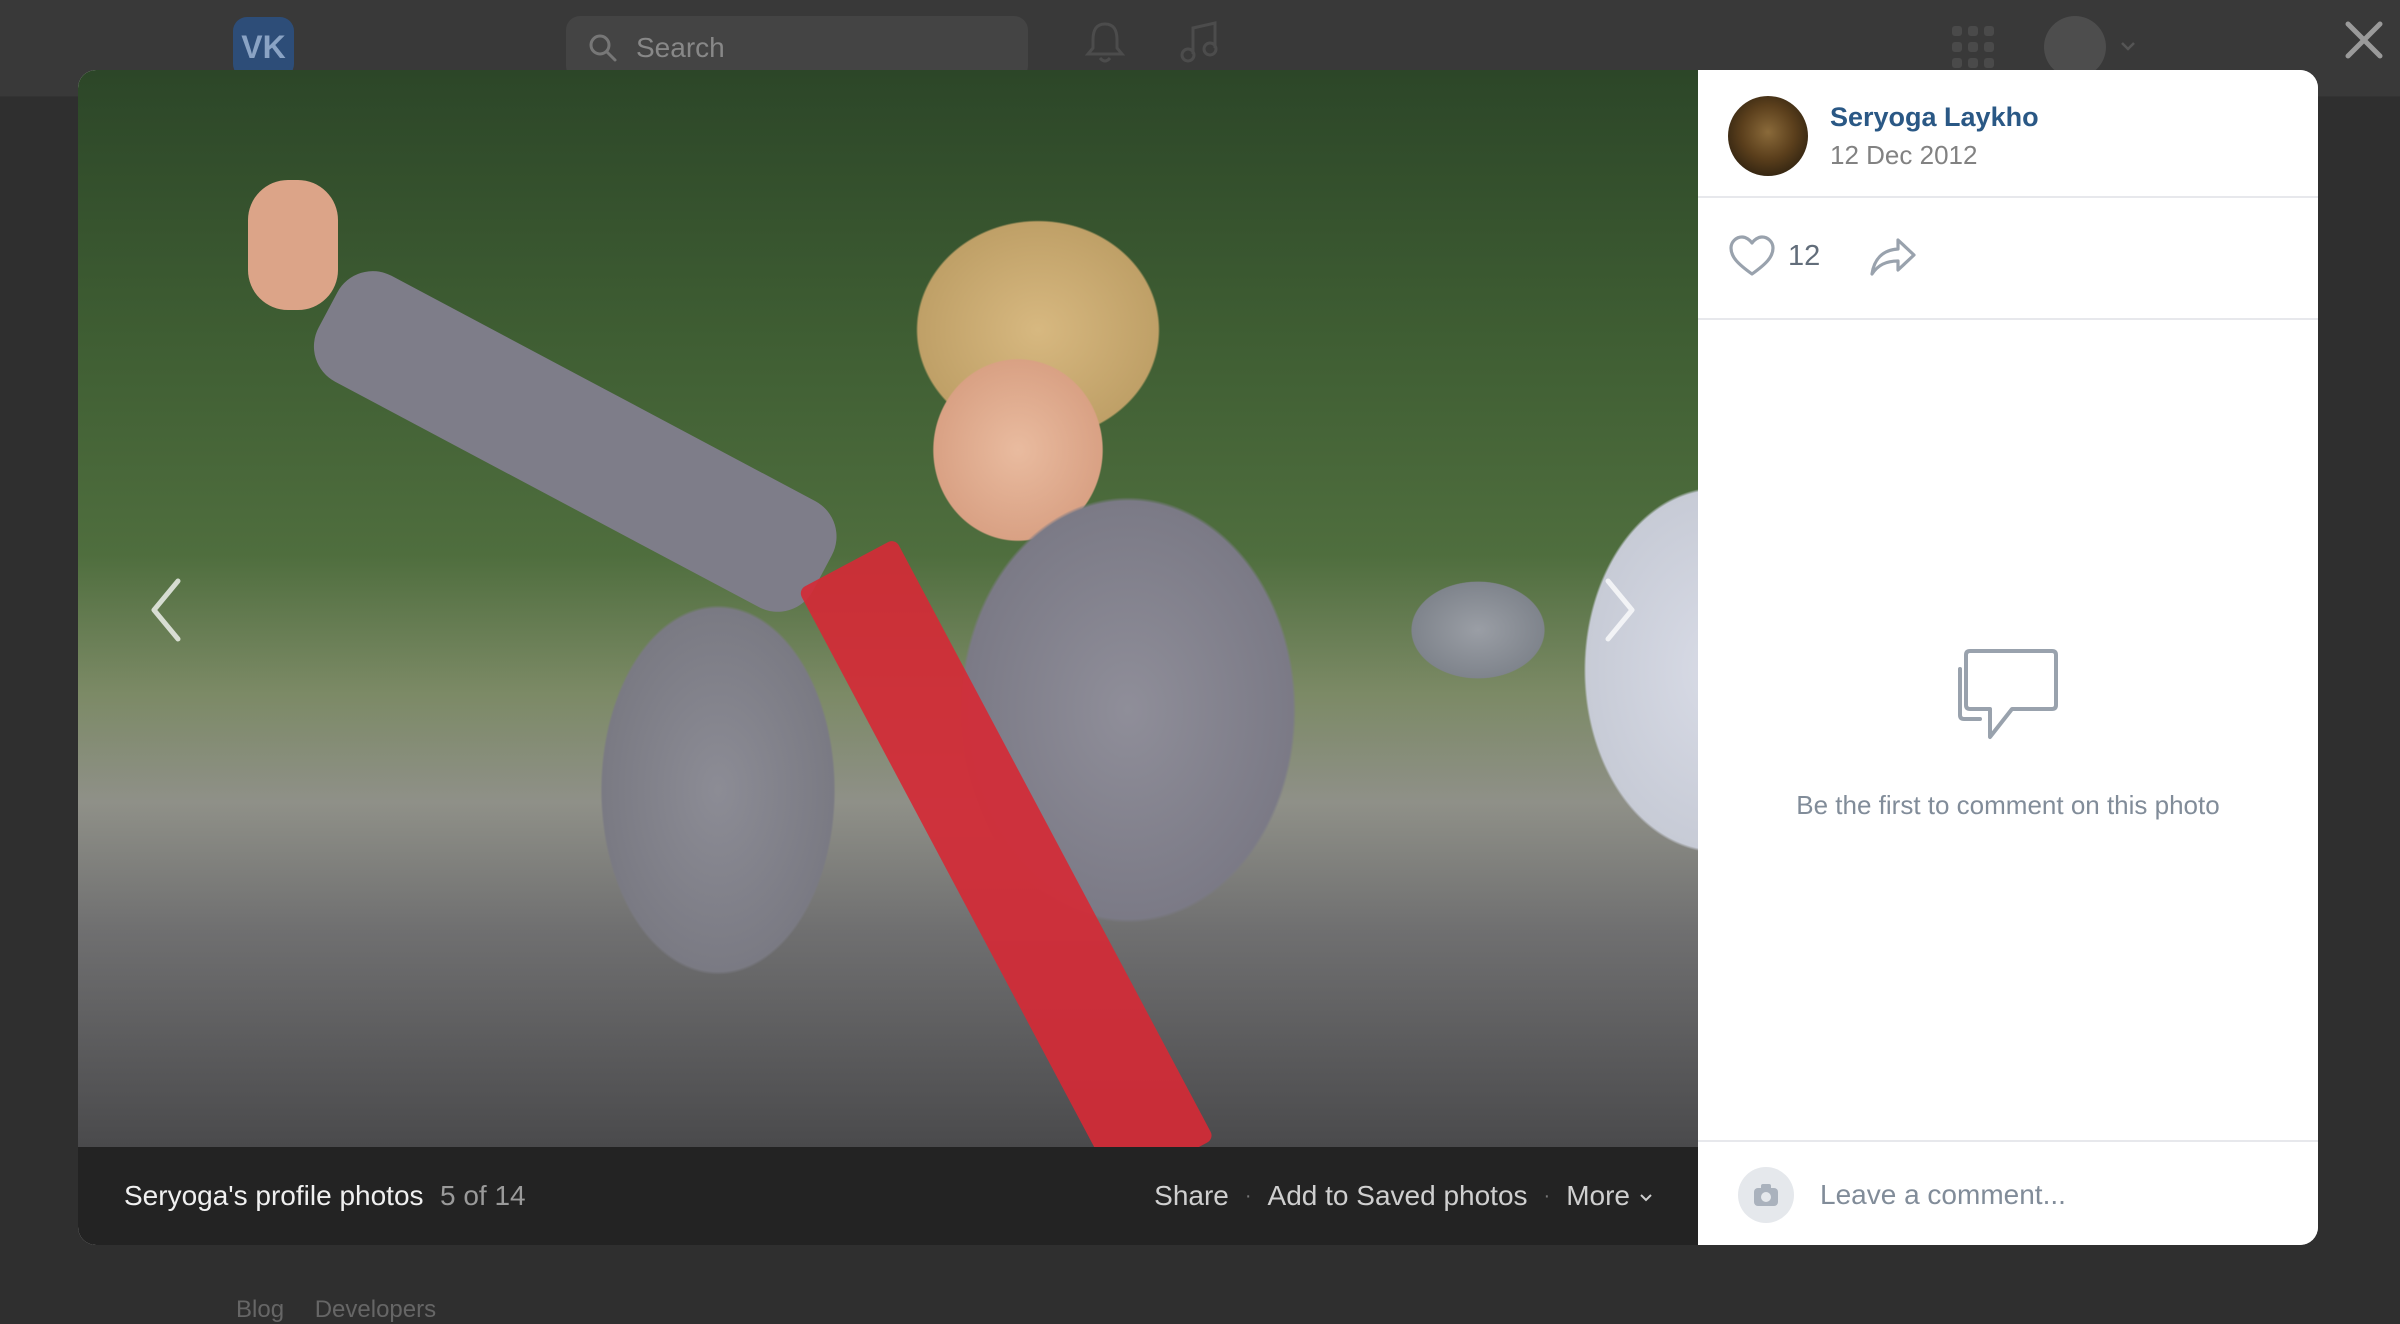 The image size is (2400, 1324). I want to click on chevron-right-icon, so click(1620, 610).